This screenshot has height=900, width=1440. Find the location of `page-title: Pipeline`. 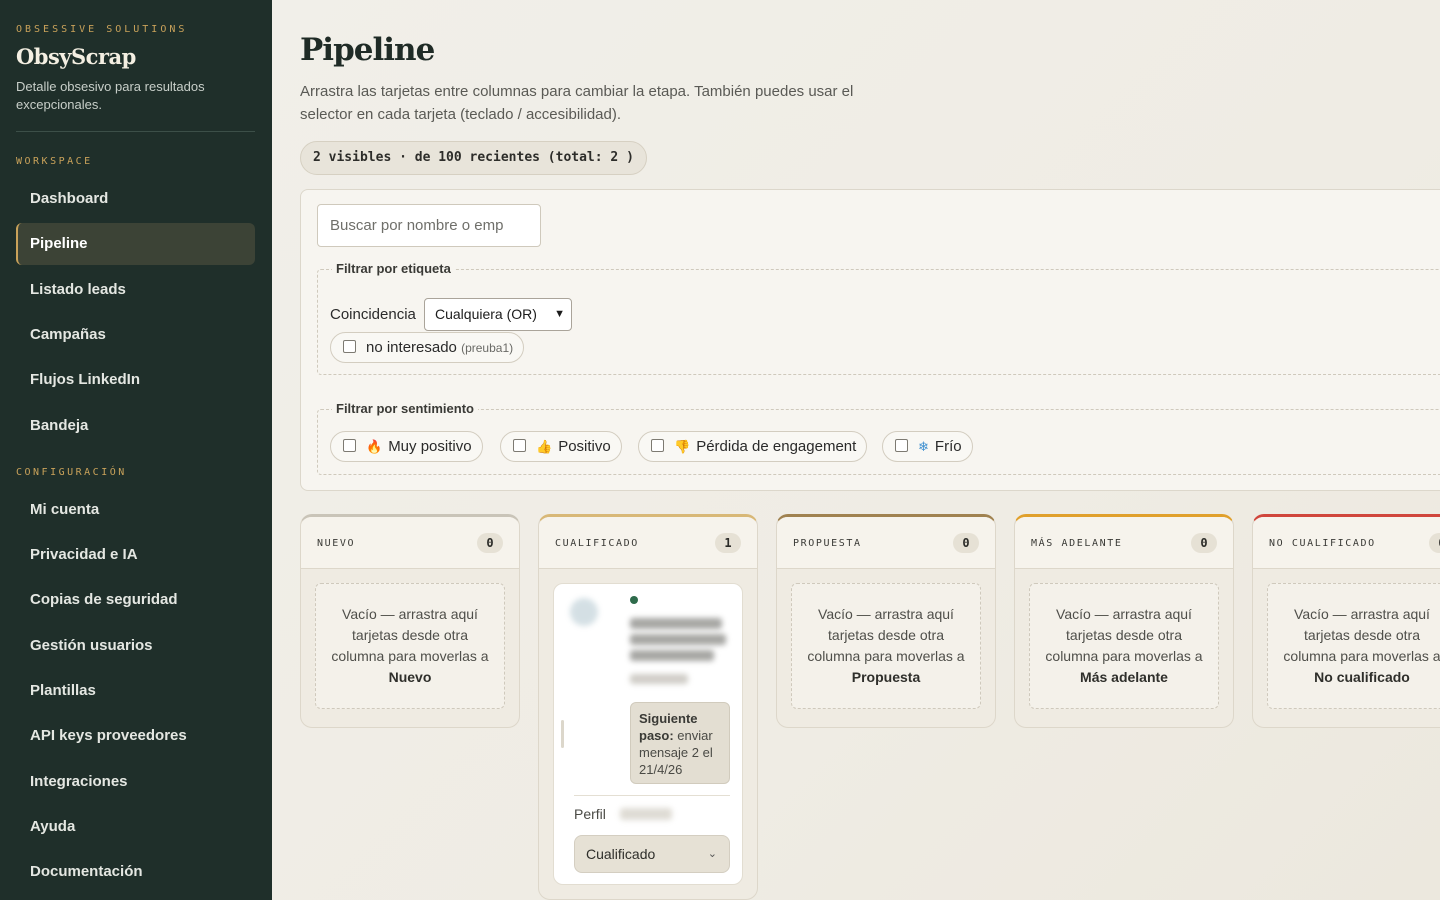

page-title: Pipeline is located at coordinates (367, 50).